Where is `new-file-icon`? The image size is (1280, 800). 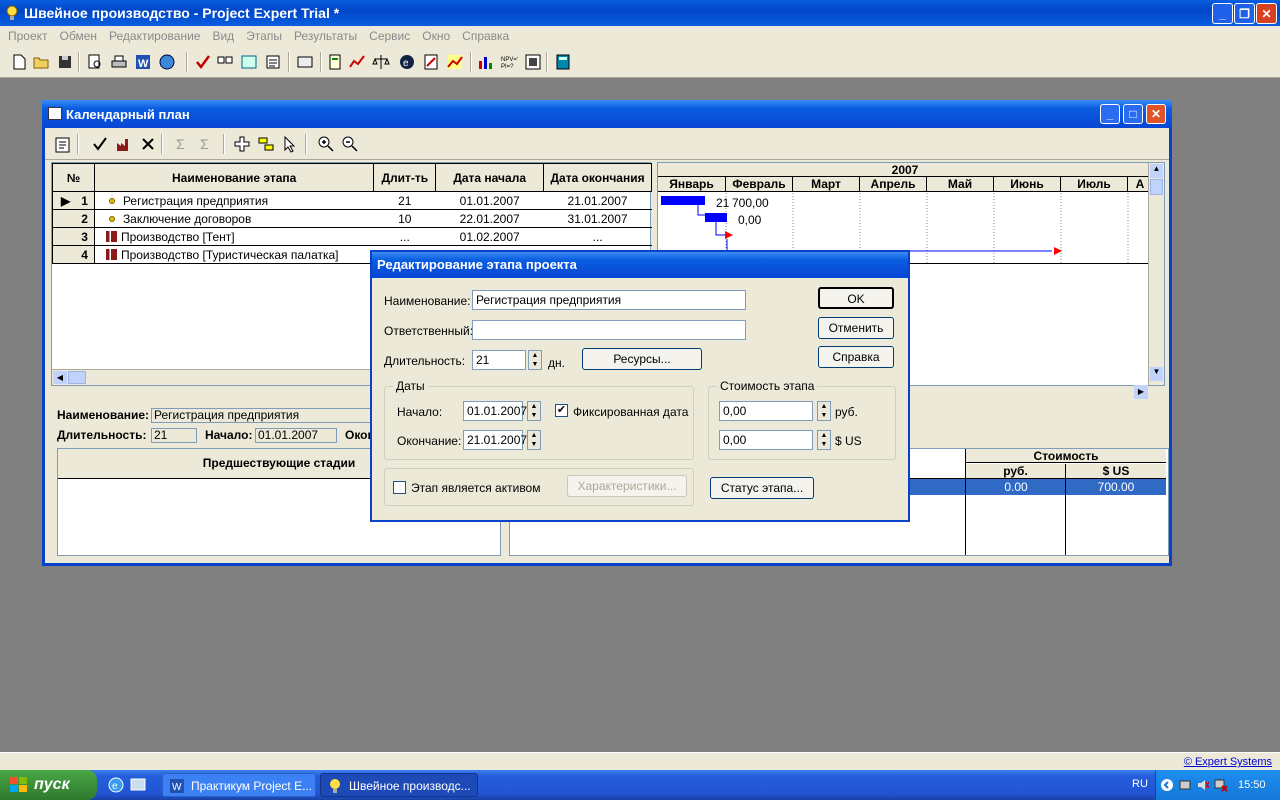
new-file-icon is located at coordinates (19, 62).